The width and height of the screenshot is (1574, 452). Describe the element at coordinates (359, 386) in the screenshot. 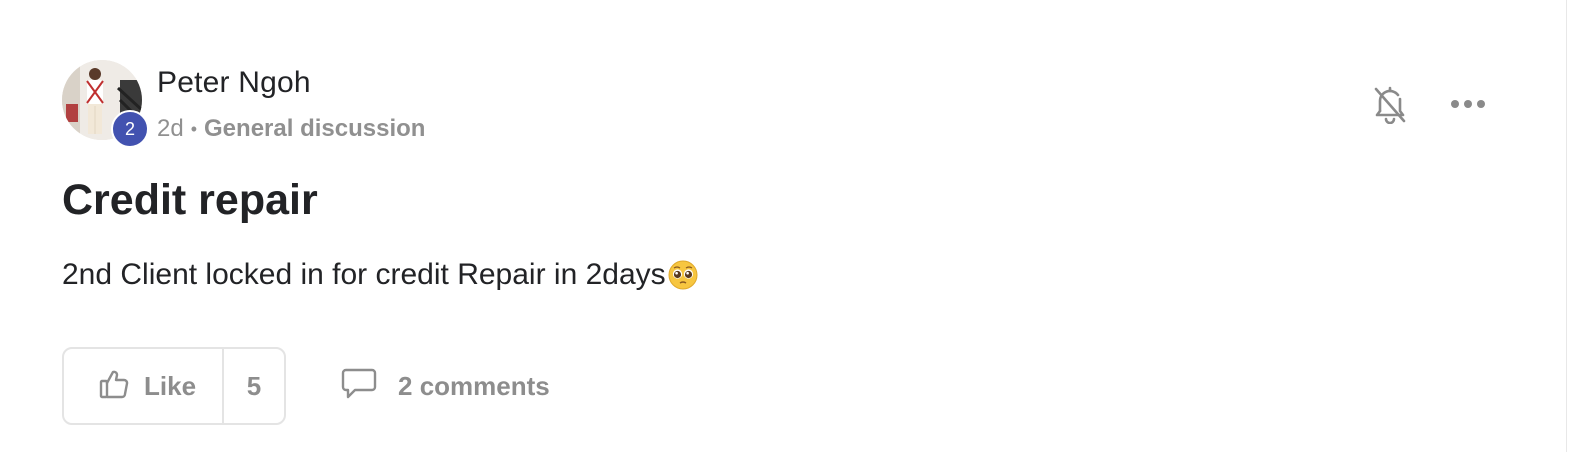

I see `comment-icon` at that location.